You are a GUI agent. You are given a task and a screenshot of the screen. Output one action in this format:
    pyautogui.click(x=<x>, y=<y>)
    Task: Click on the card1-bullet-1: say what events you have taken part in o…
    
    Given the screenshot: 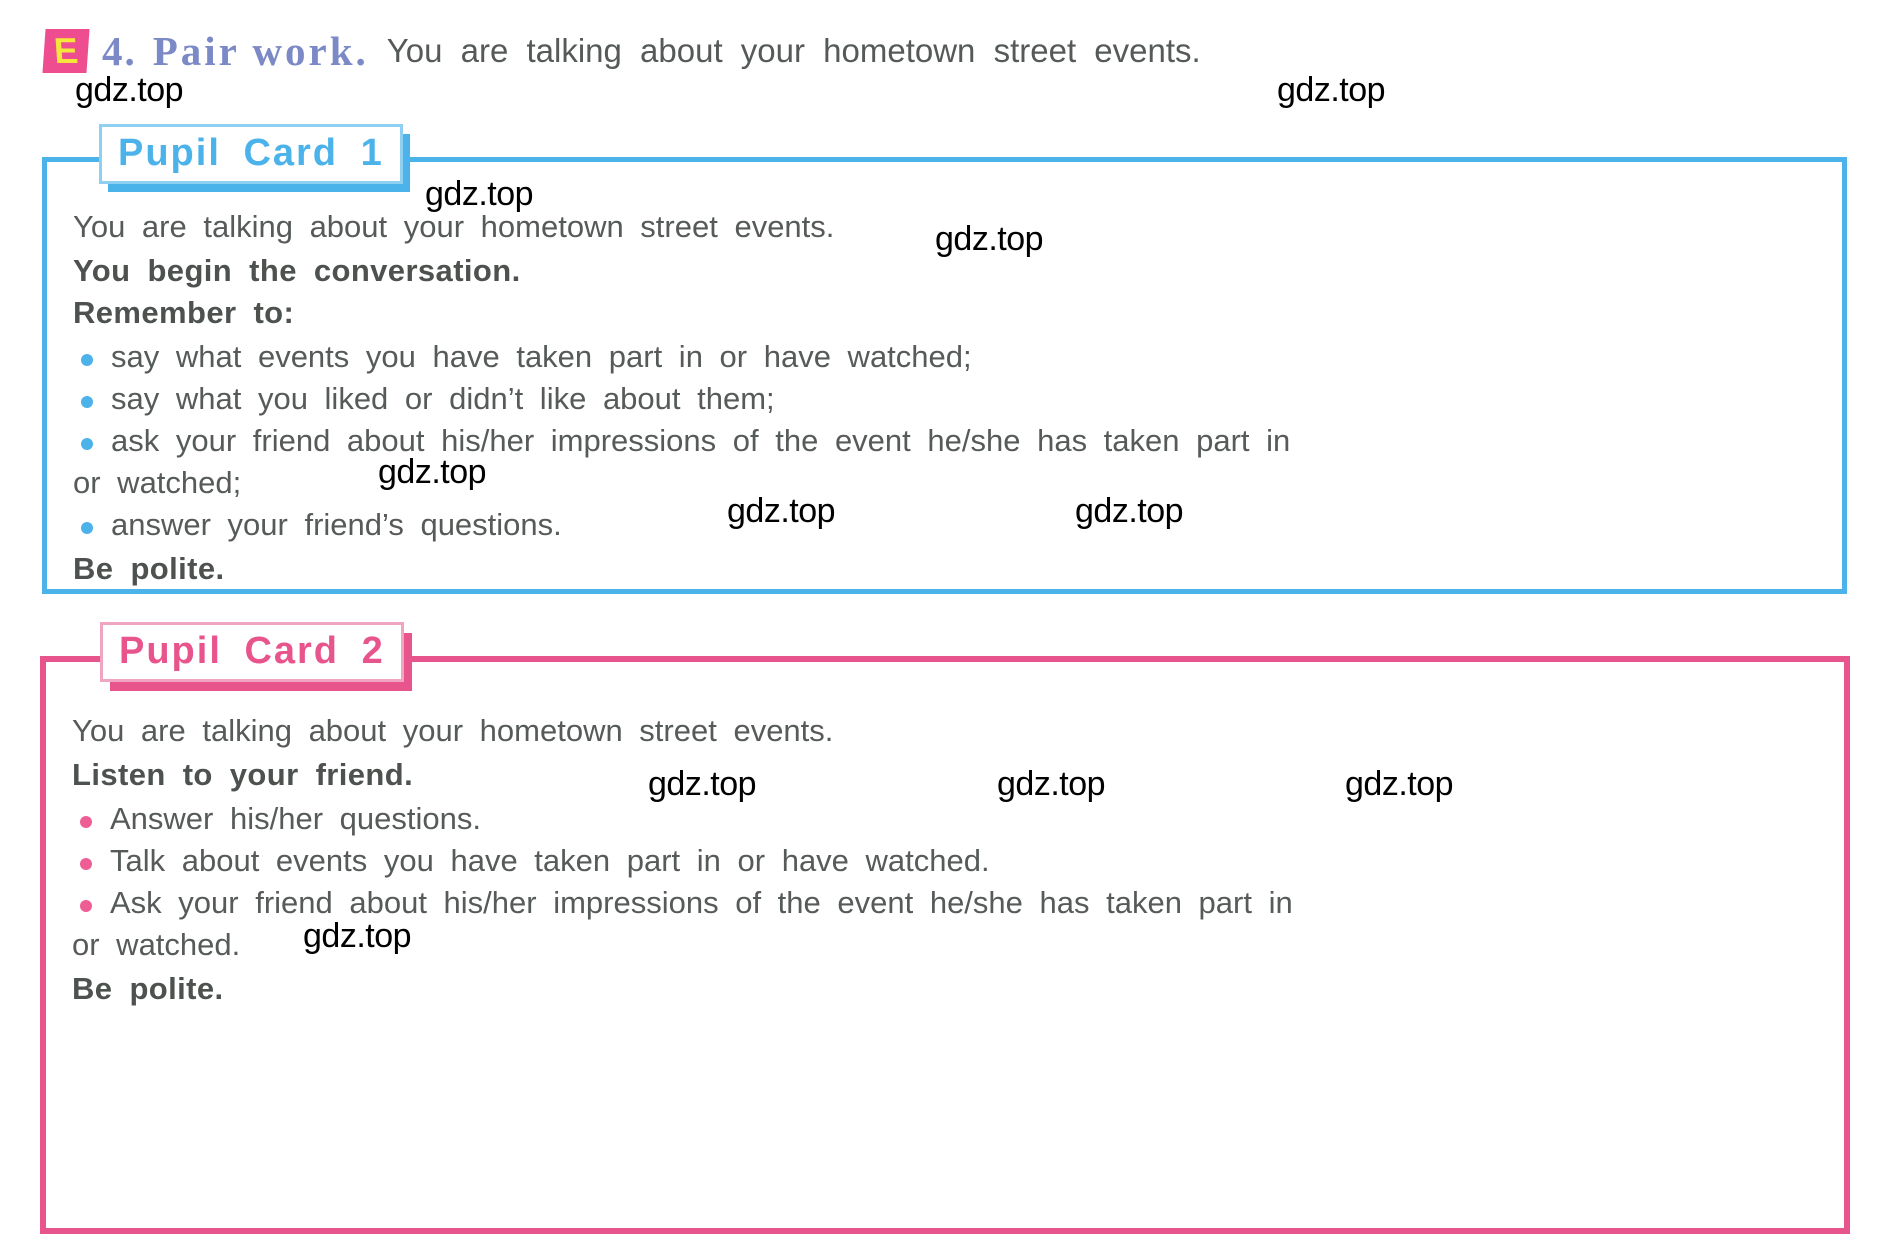 What is the action you would take?
    pyautogui.click(x=945, y=357)
    